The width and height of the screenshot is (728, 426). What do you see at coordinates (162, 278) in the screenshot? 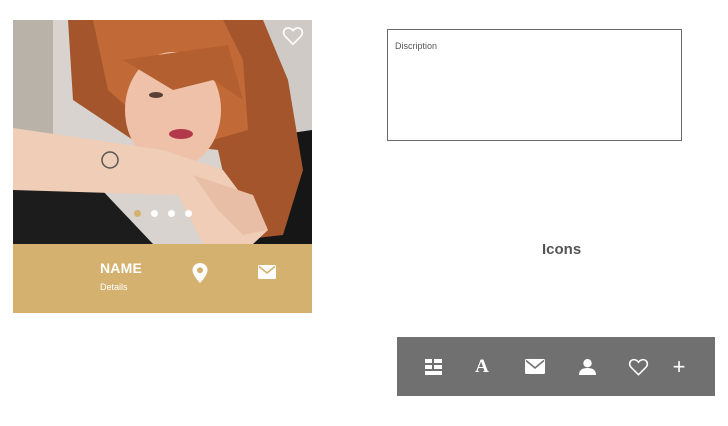
I see `profile-info-bar: NAME Details` at bounding box center [162, 278].